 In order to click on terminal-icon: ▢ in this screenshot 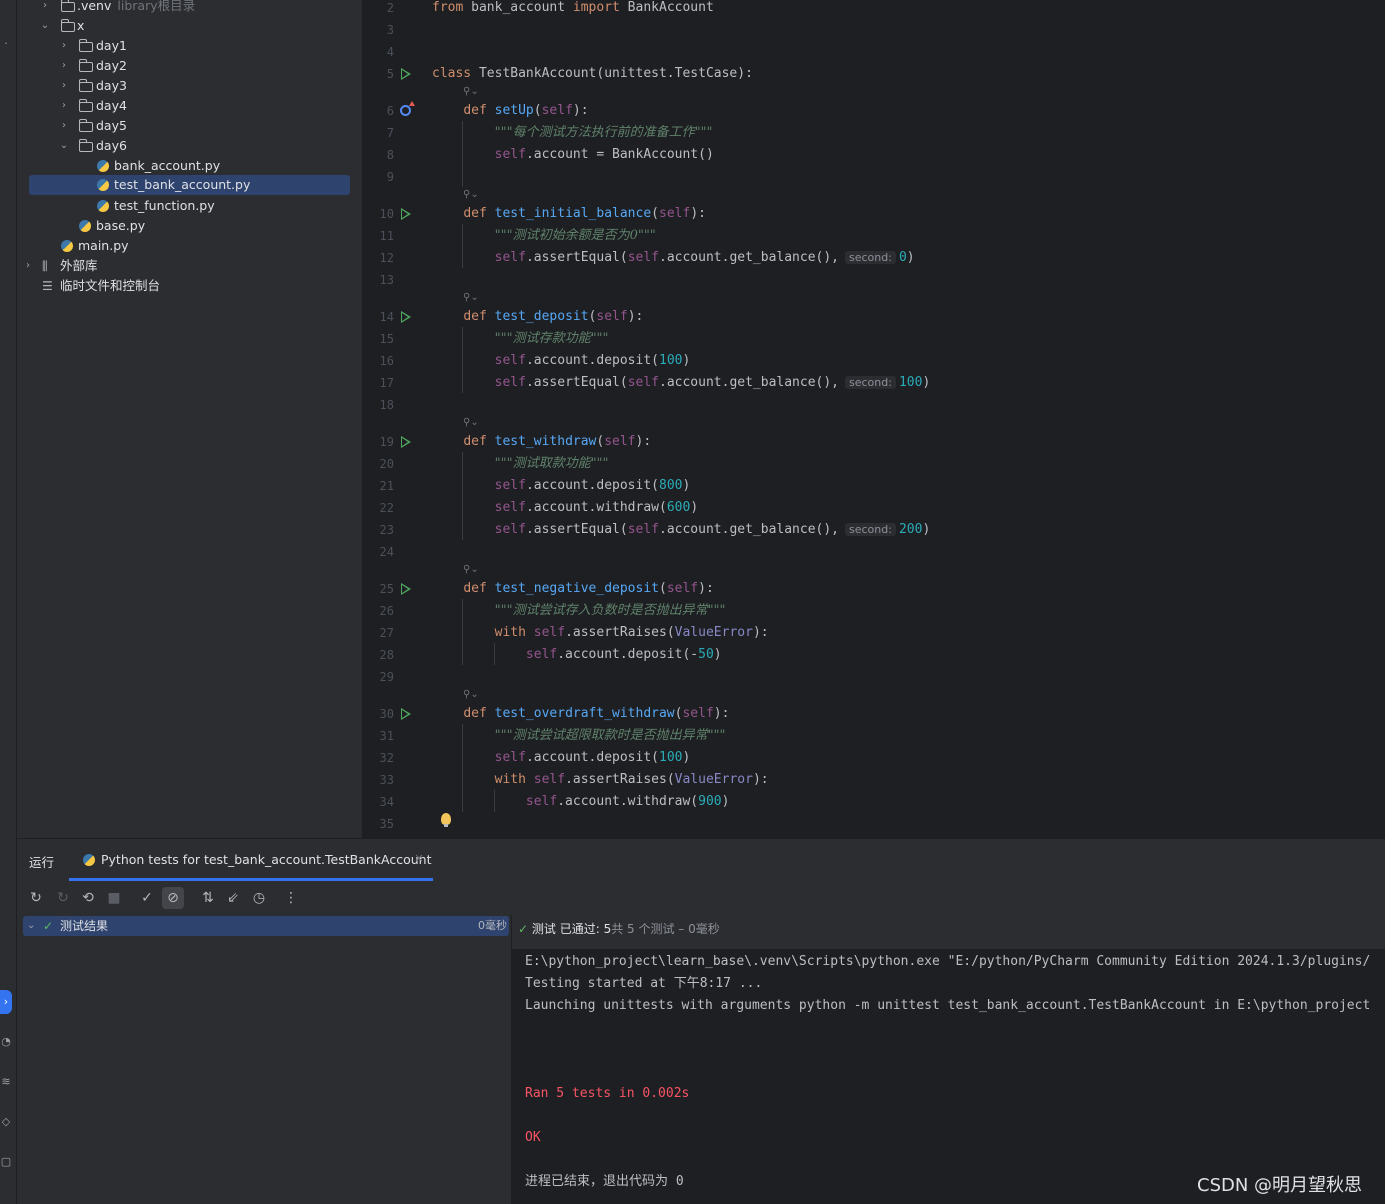, I will do `click(6, 1162)`.